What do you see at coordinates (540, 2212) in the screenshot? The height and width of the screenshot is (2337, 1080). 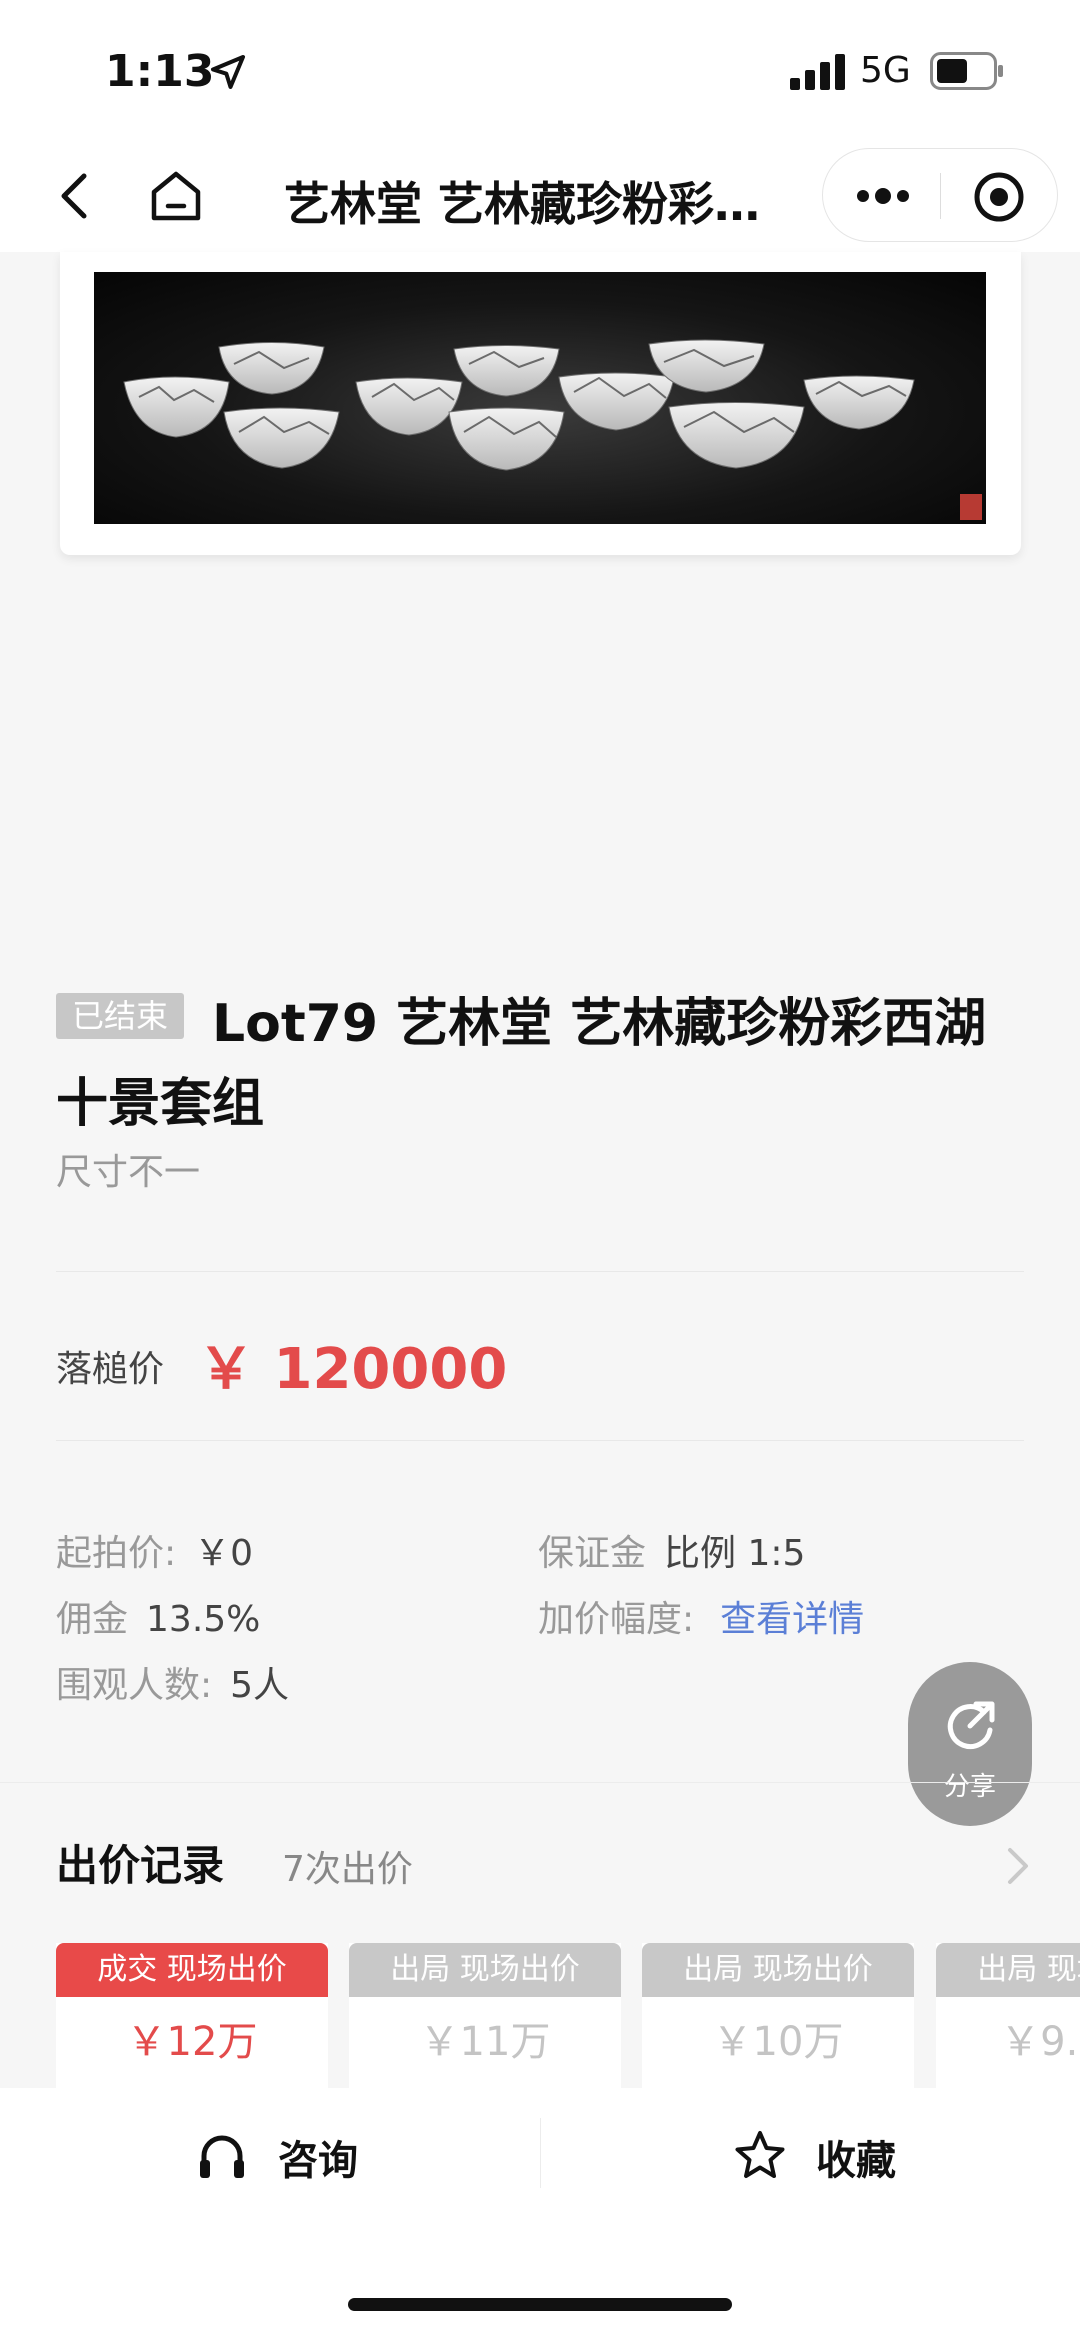 I see `bottom-action-bar: 咨询 收藏` at bounding box center [540, 2212].